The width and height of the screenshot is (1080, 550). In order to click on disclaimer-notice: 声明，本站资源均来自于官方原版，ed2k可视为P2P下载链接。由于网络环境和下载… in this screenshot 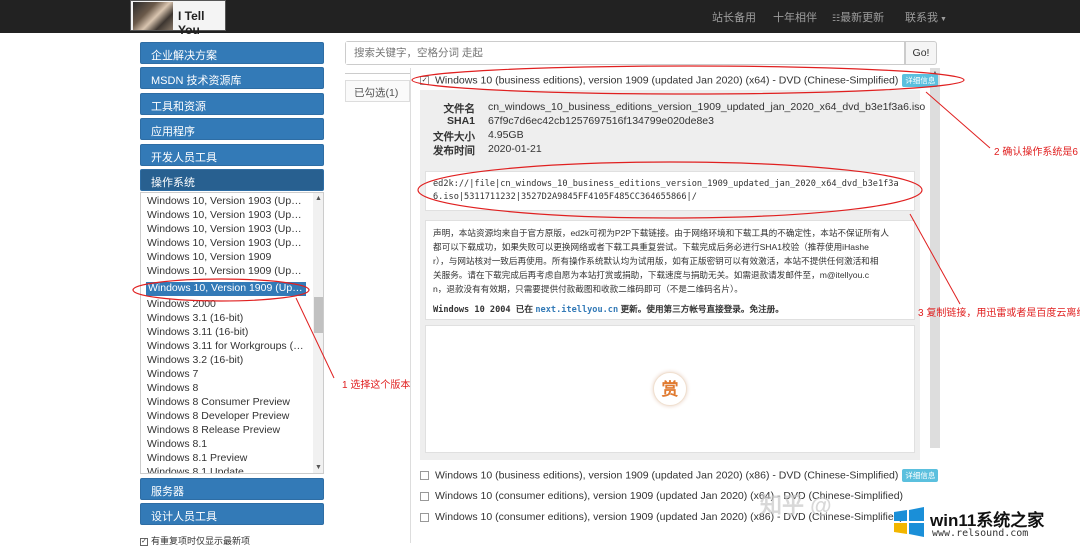, I will do `click(670, 270)`.